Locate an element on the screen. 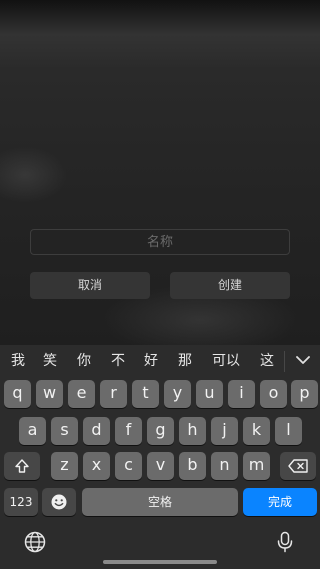  key-p: p is located at coordinates (304, 394).